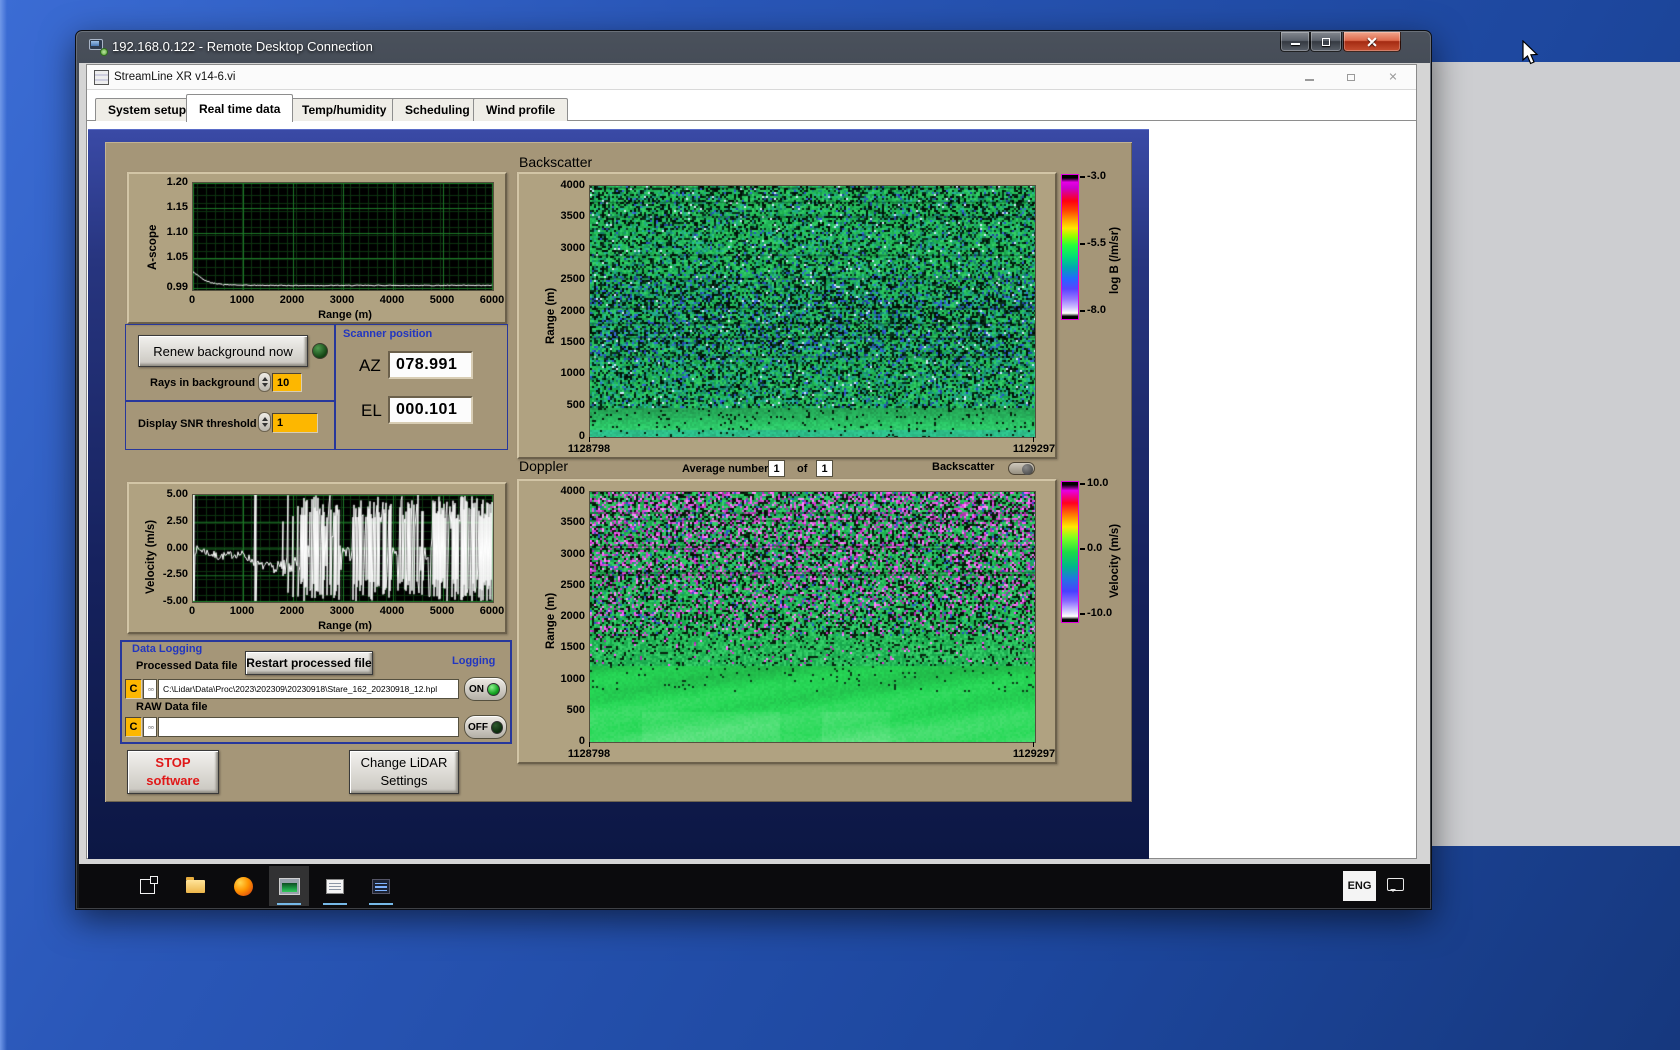 This screenshot has height=1050, width=1680. I want to click on backscatter-title: Backscatter, so click(556, 162).